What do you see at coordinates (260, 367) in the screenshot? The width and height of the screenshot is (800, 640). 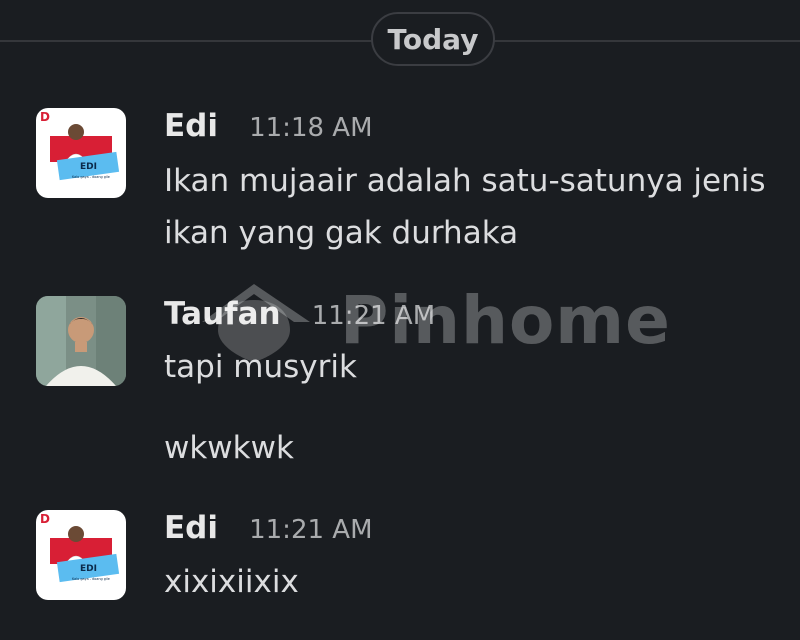 I see `message-line: tapi musyrik` at bounding box center [260, 367].